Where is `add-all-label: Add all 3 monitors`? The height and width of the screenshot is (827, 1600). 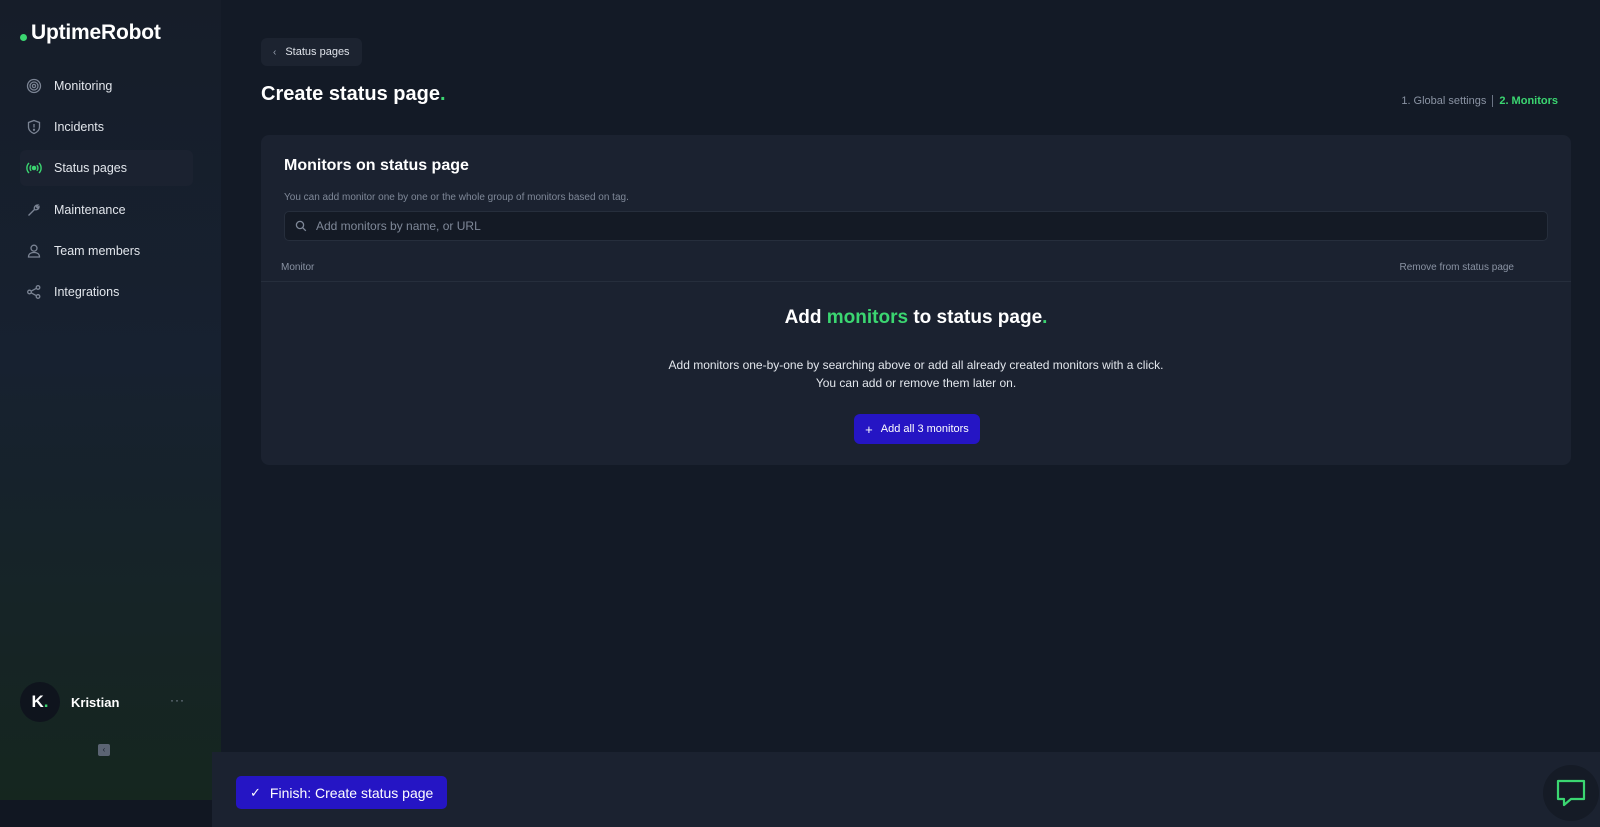
add-all-label: Add all 3 monitors is located at coordinates (924, 429).